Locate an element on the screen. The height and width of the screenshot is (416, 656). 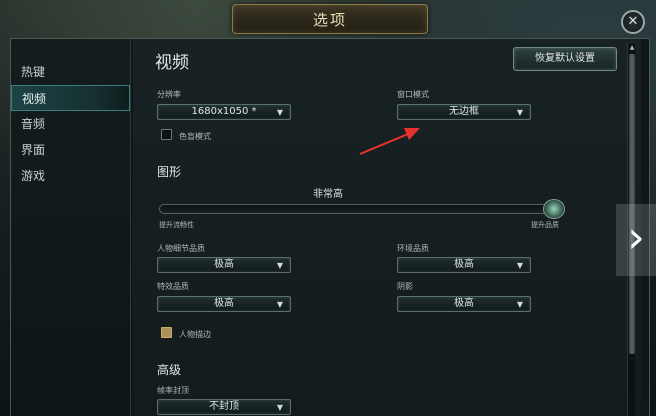
shadows-value: 极高 is located at coordinates (464, 303).